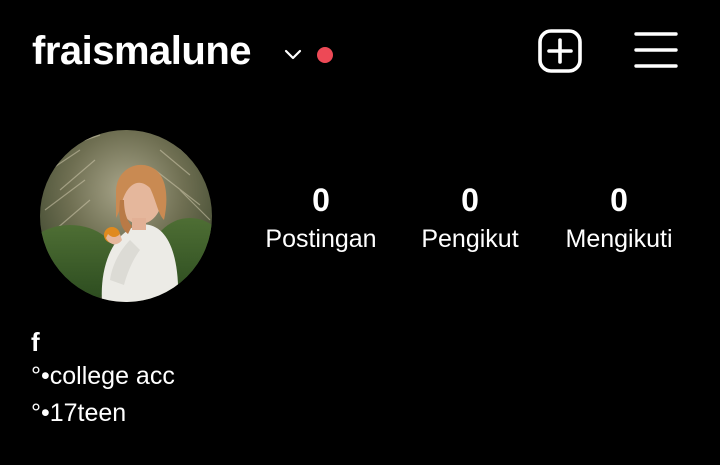 Image resolution: width=720 pixels, height=465 pixels. Describe the element at coordinates (79, 413) in the screenshot. I see `bio-line: °•17teen` at that location.